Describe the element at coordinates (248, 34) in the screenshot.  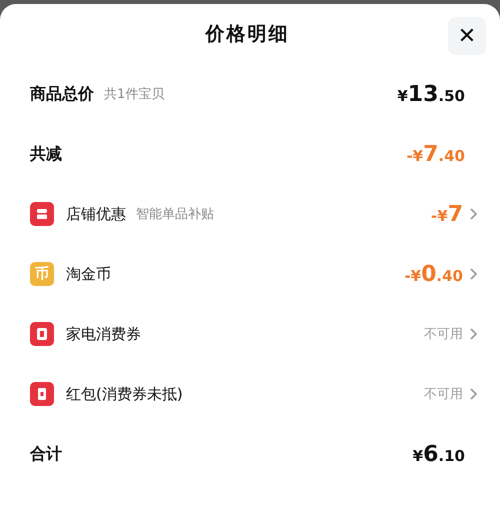
I see `sheet-title: 价格明细` at that location.